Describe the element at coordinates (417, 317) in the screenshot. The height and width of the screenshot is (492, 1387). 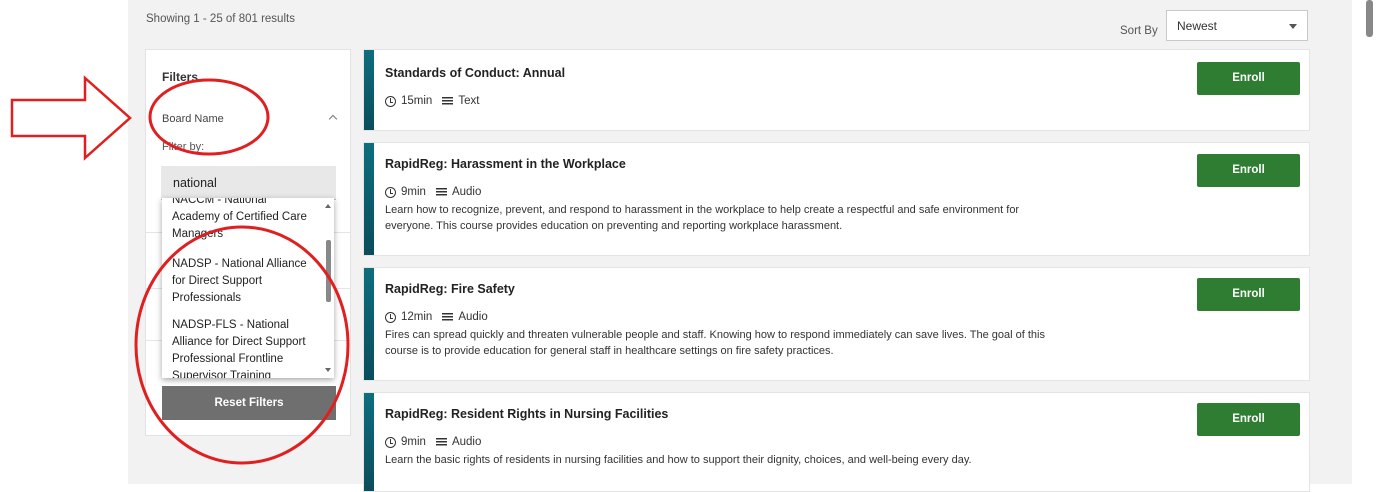
I see `course-duration: 12min` at that location.